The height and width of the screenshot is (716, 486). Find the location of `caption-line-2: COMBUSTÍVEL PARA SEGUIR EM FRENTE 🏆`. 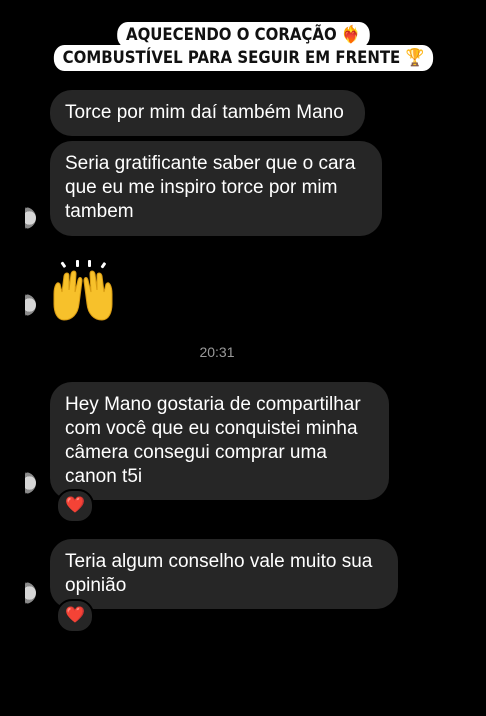

caption-line-2: COMBUSTÍVEL PARA SEGUIR EM FRENTE 🏆 is located at coordinates (243, 58).